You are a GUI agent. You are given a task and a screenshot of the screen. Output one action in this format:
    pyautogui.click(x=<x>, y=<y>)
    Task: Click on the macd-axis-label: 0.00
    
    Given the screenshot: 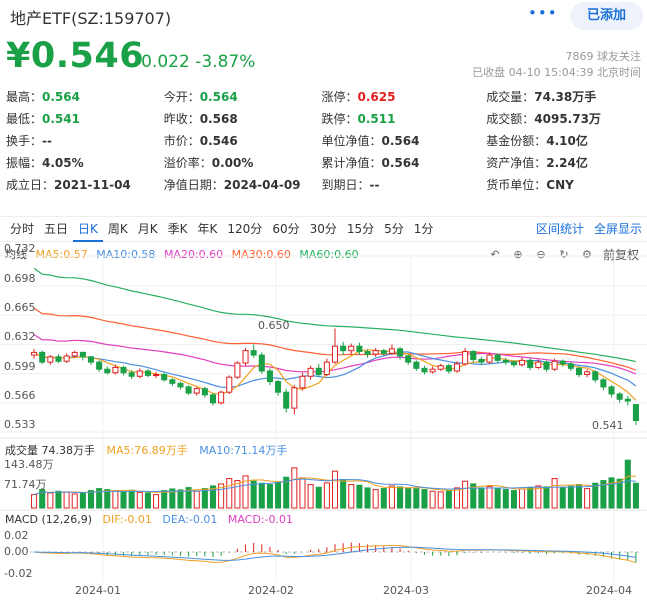 What is the action you would take?
    pyautogui.click(x=16, y=551)
    